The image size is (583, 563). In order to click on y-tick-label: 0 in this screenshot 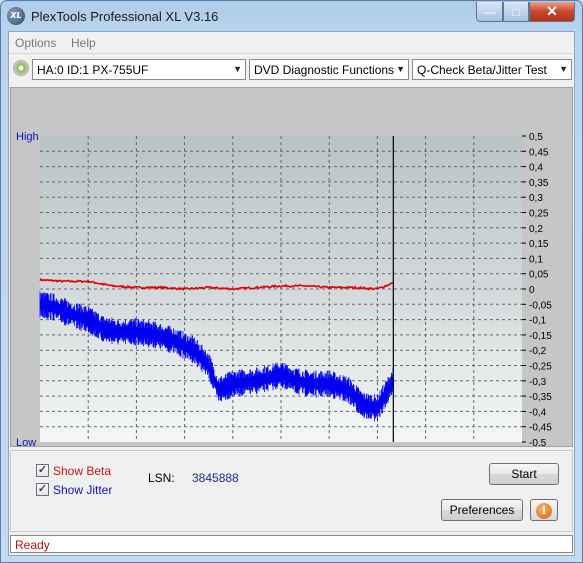, I will do `click(532, 290)`.